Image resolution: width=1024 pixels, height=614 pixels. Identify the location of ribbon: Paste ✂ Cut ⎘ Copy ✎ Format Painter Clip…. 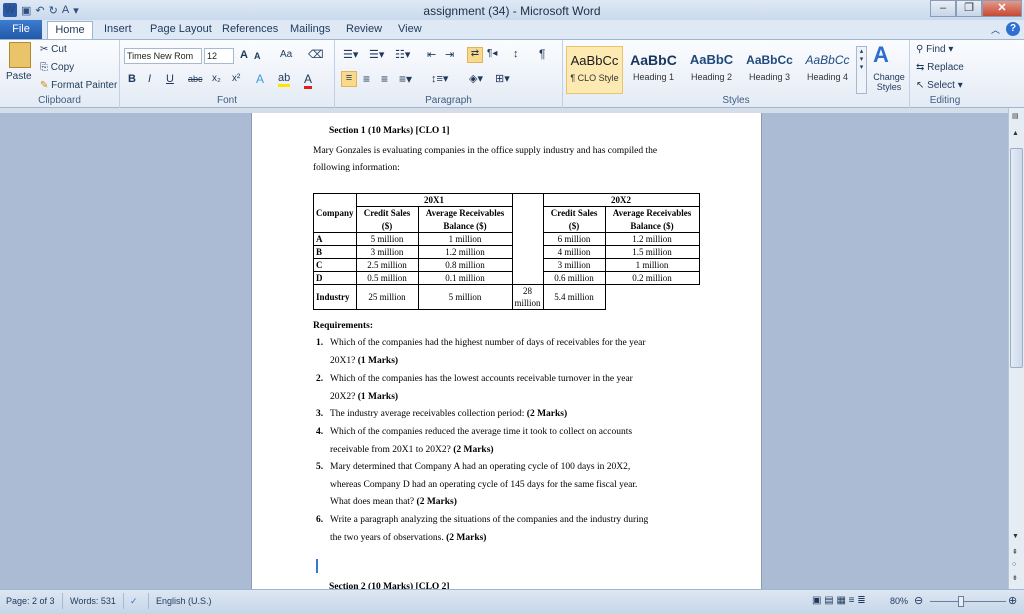
(512, 73).